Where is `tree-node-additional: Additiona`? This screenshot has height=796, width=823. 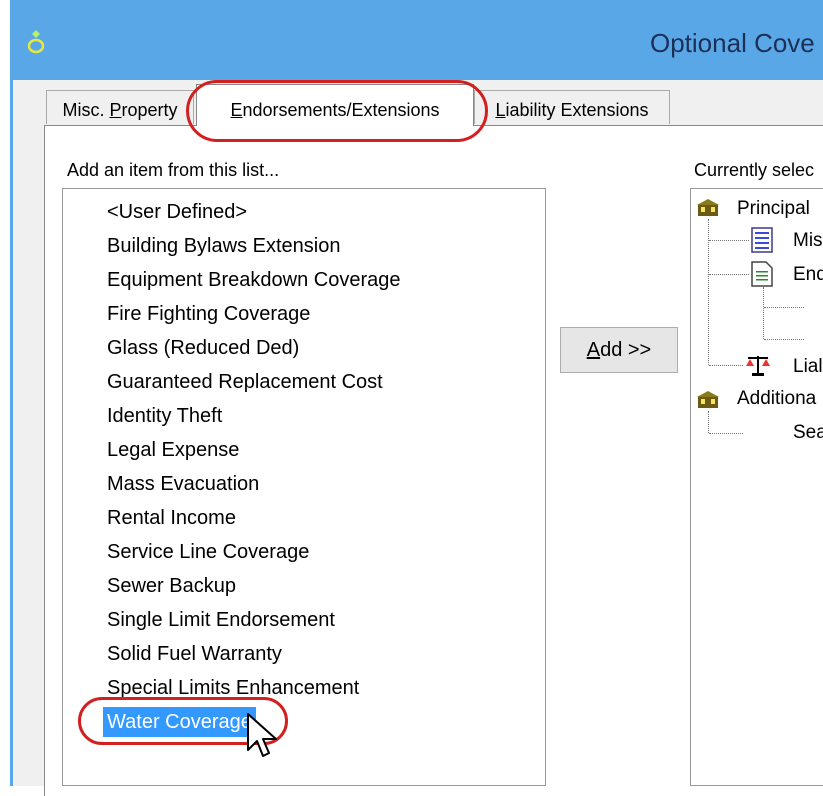
tree-node-additional: Additiona is located at coordinates (776, 399).